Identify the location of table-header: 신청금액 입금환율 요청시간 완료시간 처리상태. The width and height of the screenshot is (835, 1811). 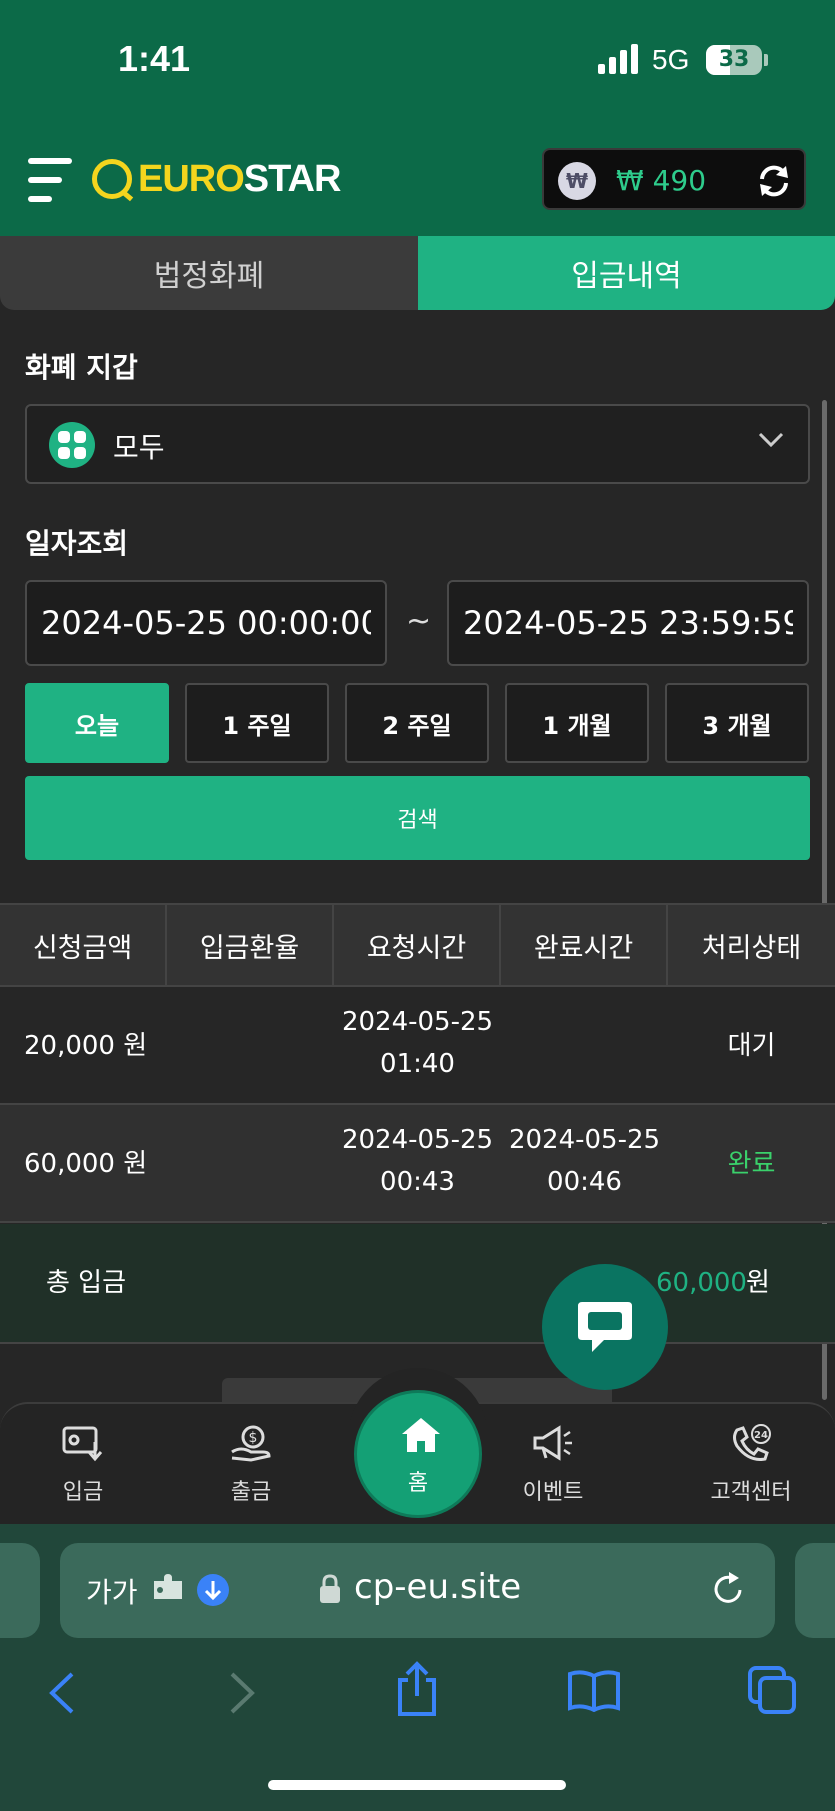
(417, 945).